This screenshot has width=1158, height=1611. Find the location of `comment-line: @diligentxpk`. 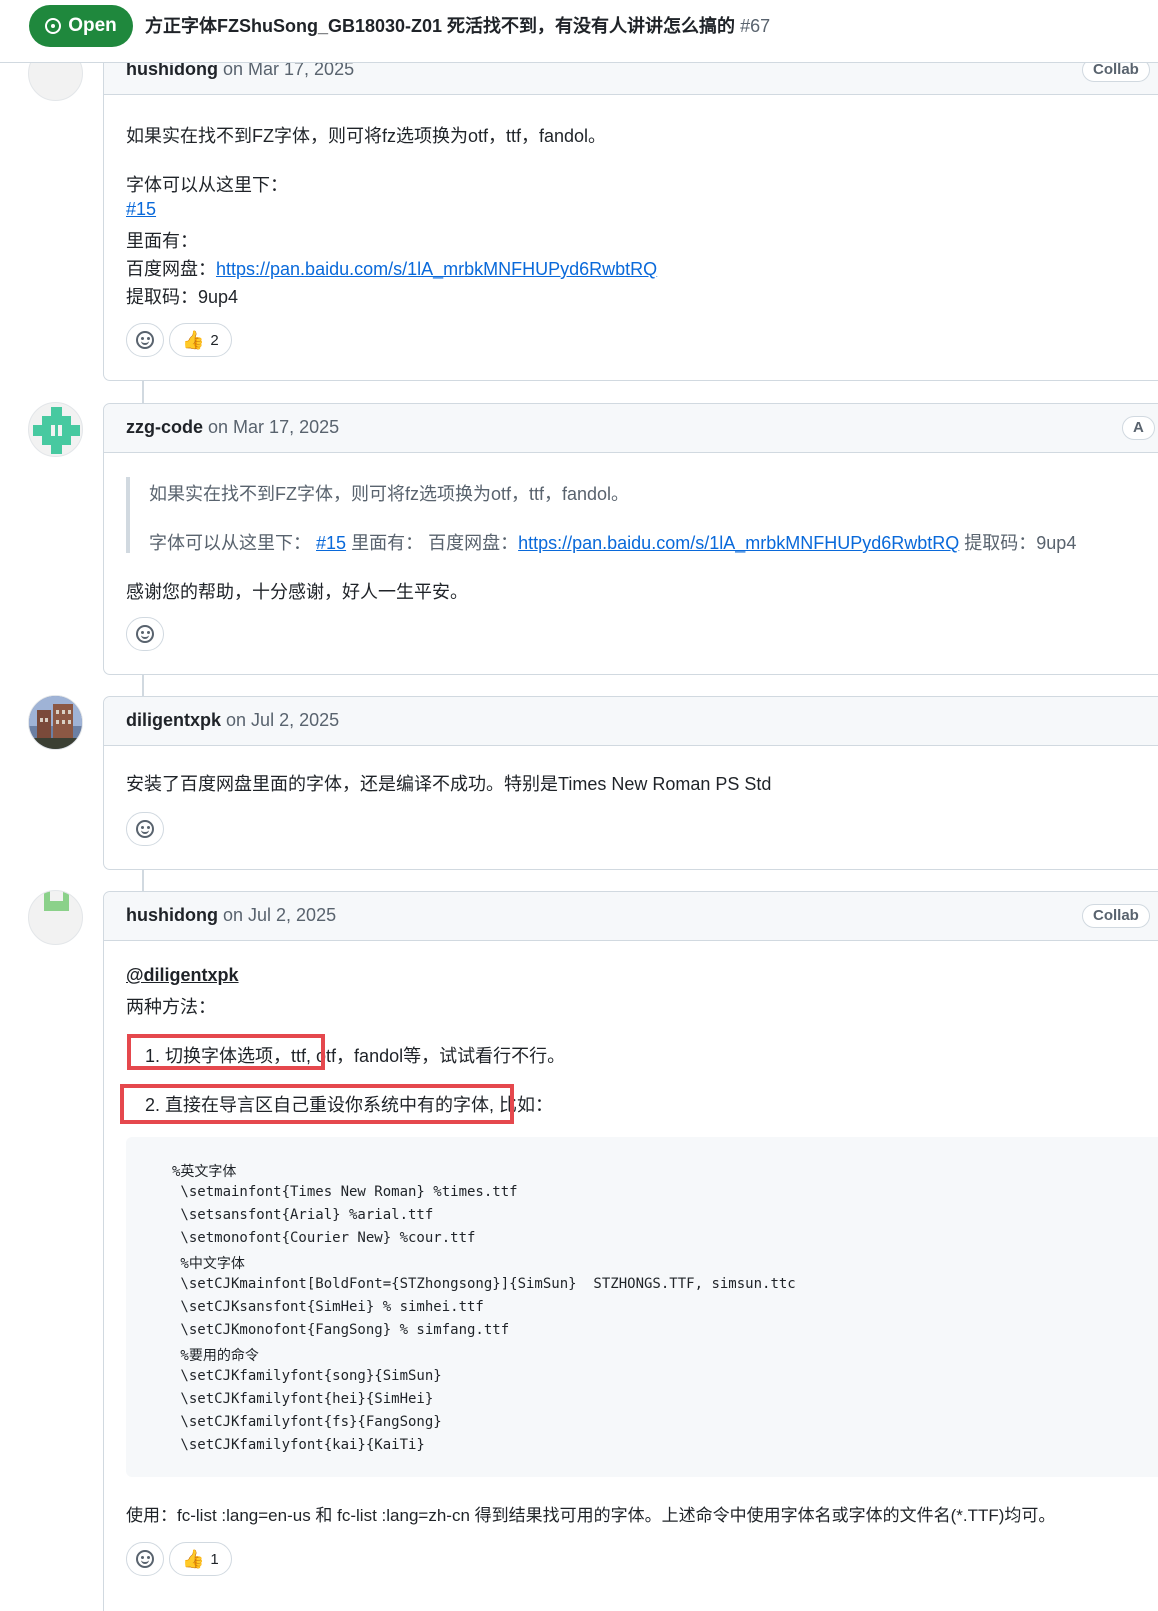

comment-line: @diligentxpk is located at coordinates (182, 975).